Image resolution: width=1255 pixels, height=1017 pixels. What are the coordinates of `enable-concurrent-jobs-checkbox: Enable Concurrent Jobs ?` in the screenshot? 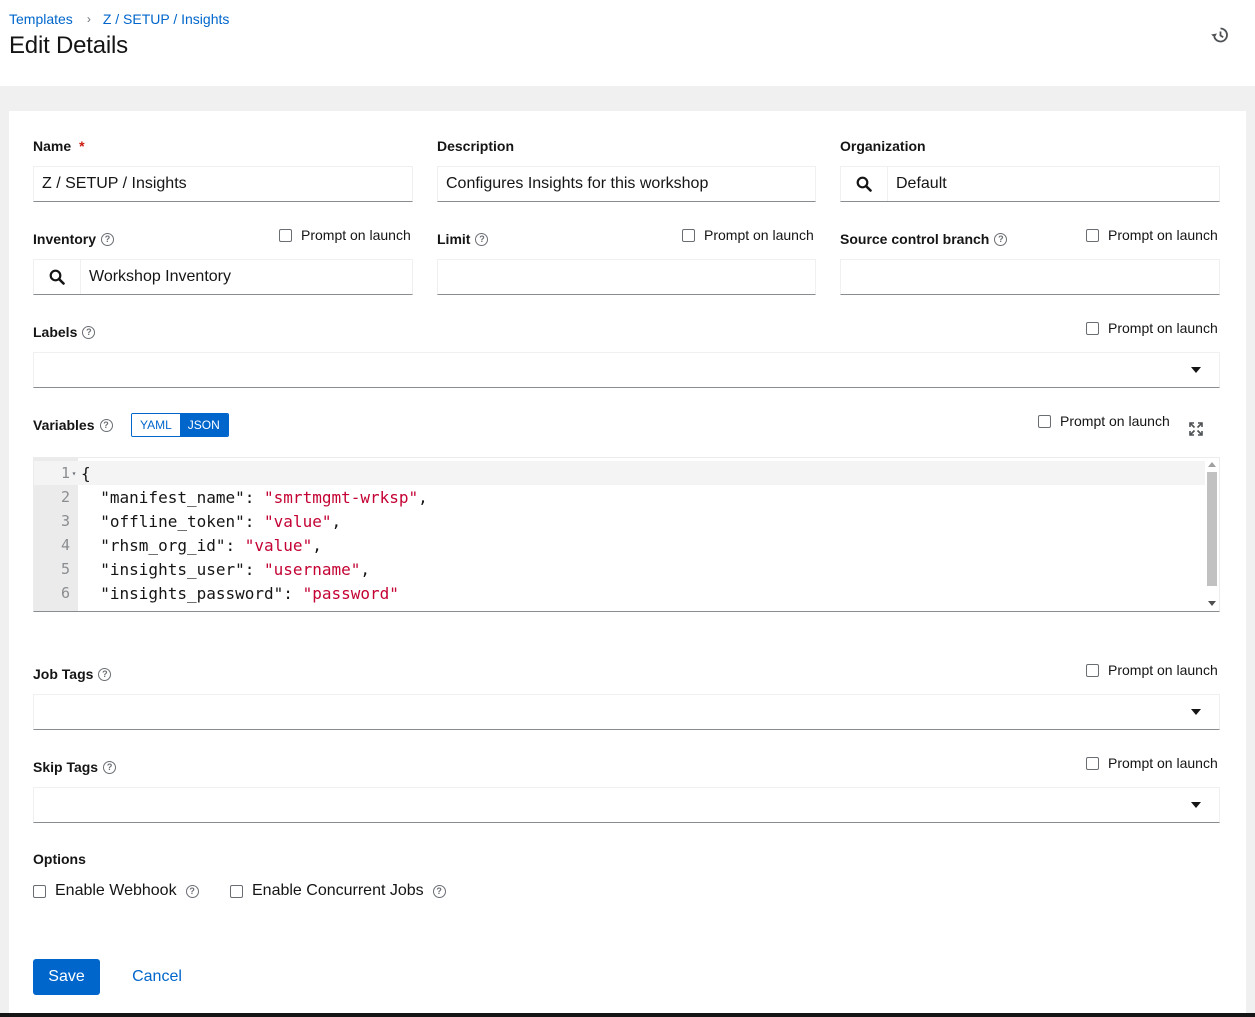 It's located at (338, 891).